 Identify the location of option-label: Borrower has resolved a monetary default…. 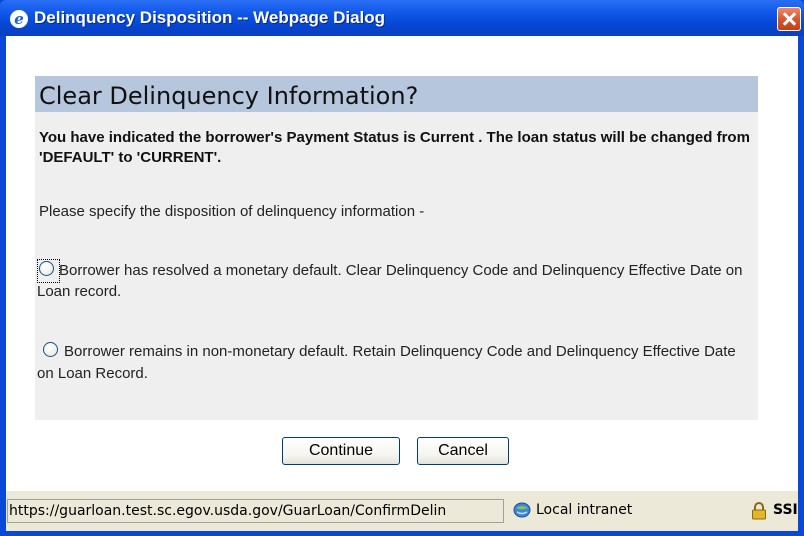
(390, 281).